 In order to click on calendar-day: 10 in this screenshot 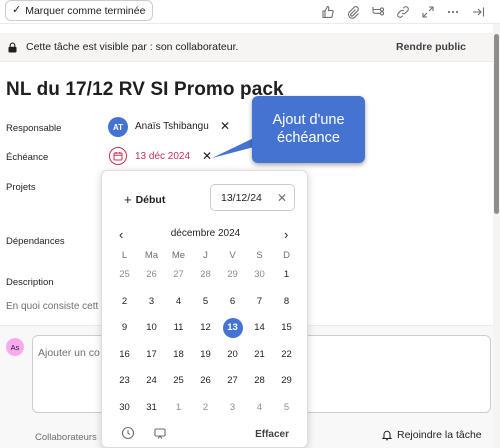, I will do `click(151, 328)`.